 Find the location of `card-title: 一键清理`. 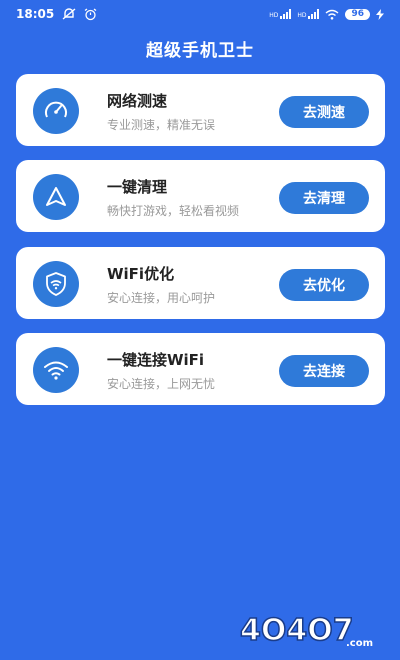

card-title: 一键清理 is located at coordinates (137, 187).